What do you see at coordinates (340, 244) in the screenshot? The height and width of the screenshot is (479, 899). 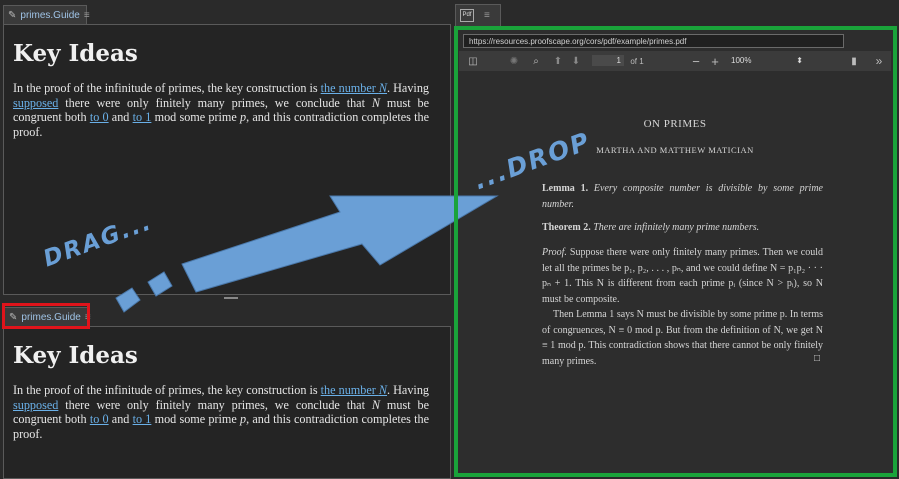 I see `arrow-body` at bounding box center [340, 244].